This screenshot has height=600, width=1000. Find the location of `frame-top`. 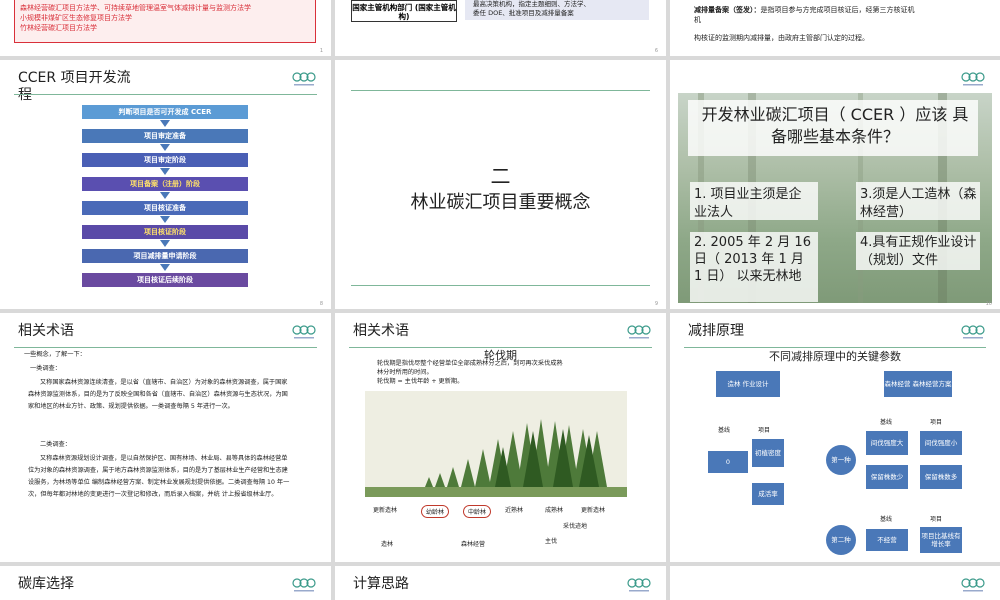

frame-top is located at coordinates (500, 90).